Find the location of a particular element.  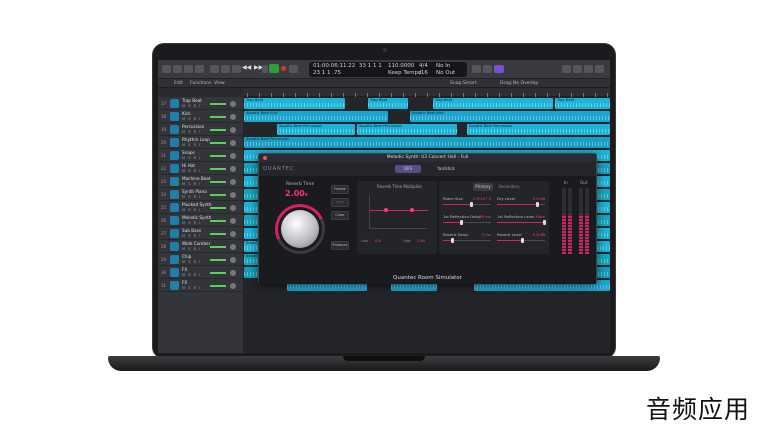

dry-level-slider: Dry Level 0.0 dB is located at coordinates (521, 202).